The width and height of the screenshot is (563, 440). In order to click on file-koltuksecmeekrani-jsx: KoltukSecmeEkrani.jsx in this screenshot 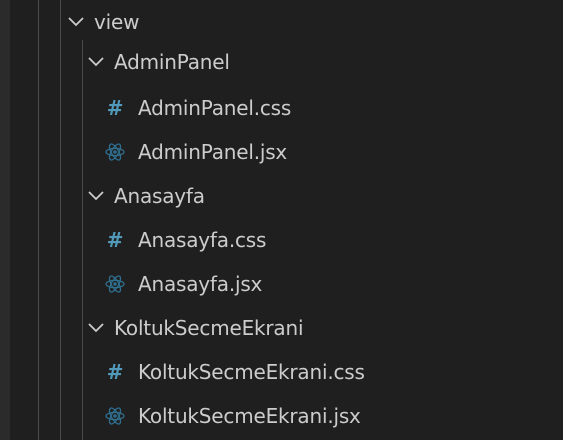, I will do `click(281, 416)`.